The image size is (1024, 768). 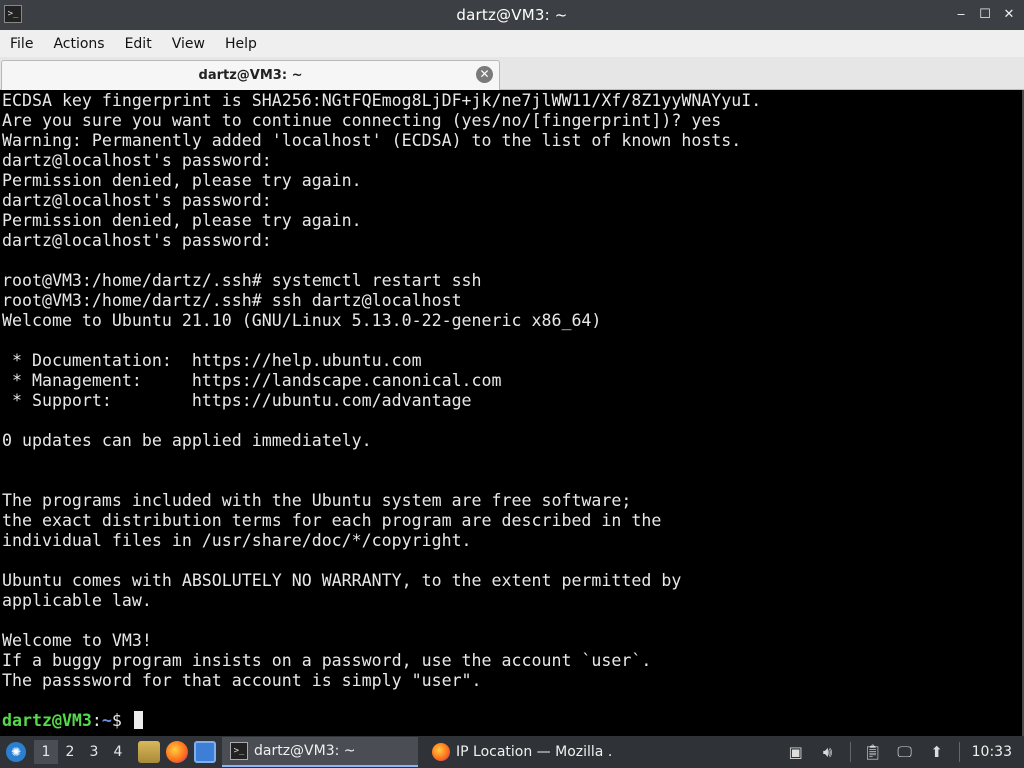 What do you see at coordinates (77, 600) in the screenshot?
I see `terminal-line: applicable law.` at bounding box center [77, 600].